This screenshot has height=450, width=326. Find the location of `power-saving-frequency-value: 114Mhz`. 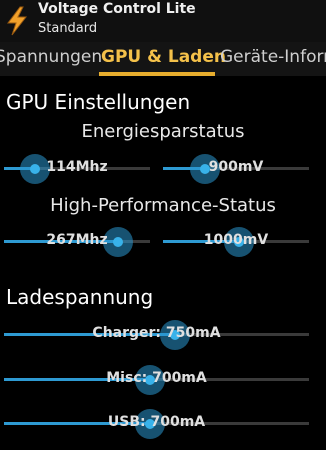

power-saving-frequency-value: 114Mhz is located at coordinates (77, 167).